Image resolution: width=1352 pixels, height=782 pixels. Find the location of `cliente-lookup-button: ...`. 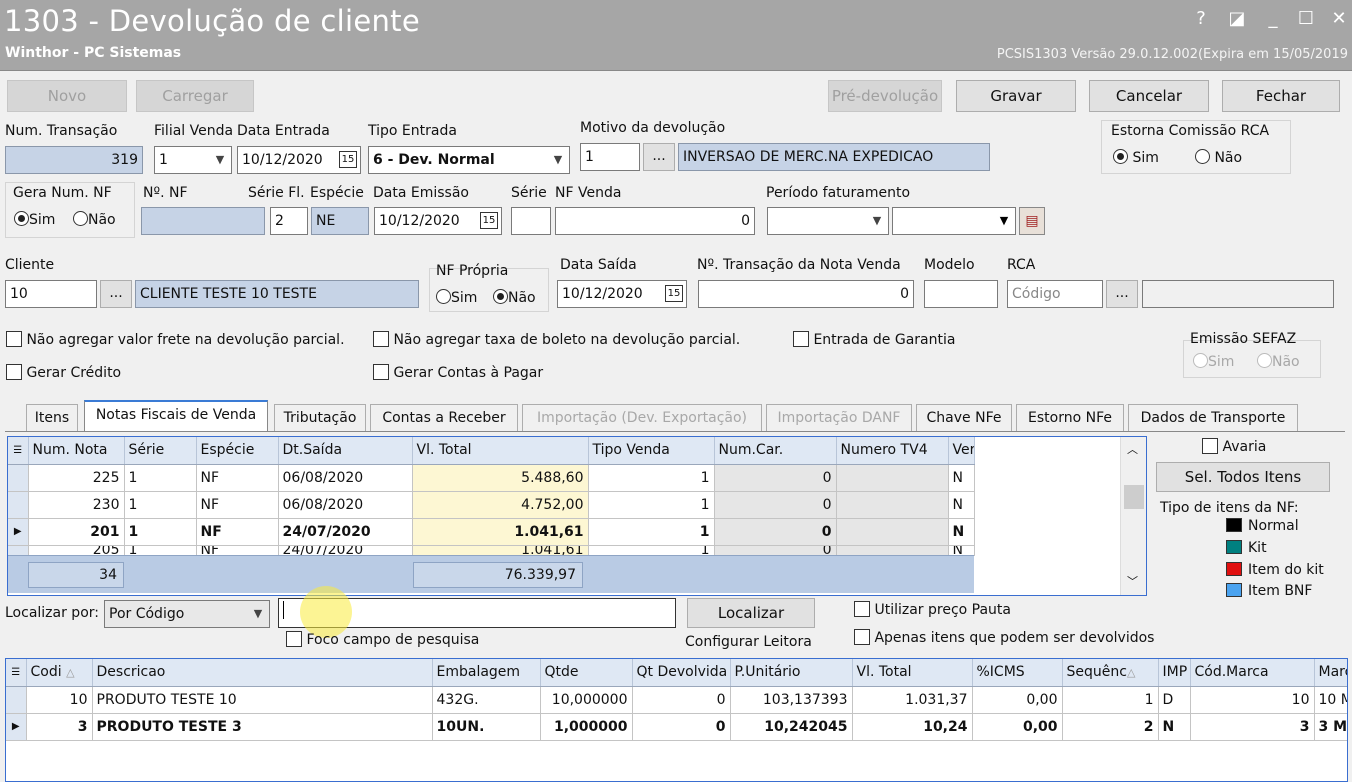

cliente-lookup-button: ... is located at coordinates (116, 294).